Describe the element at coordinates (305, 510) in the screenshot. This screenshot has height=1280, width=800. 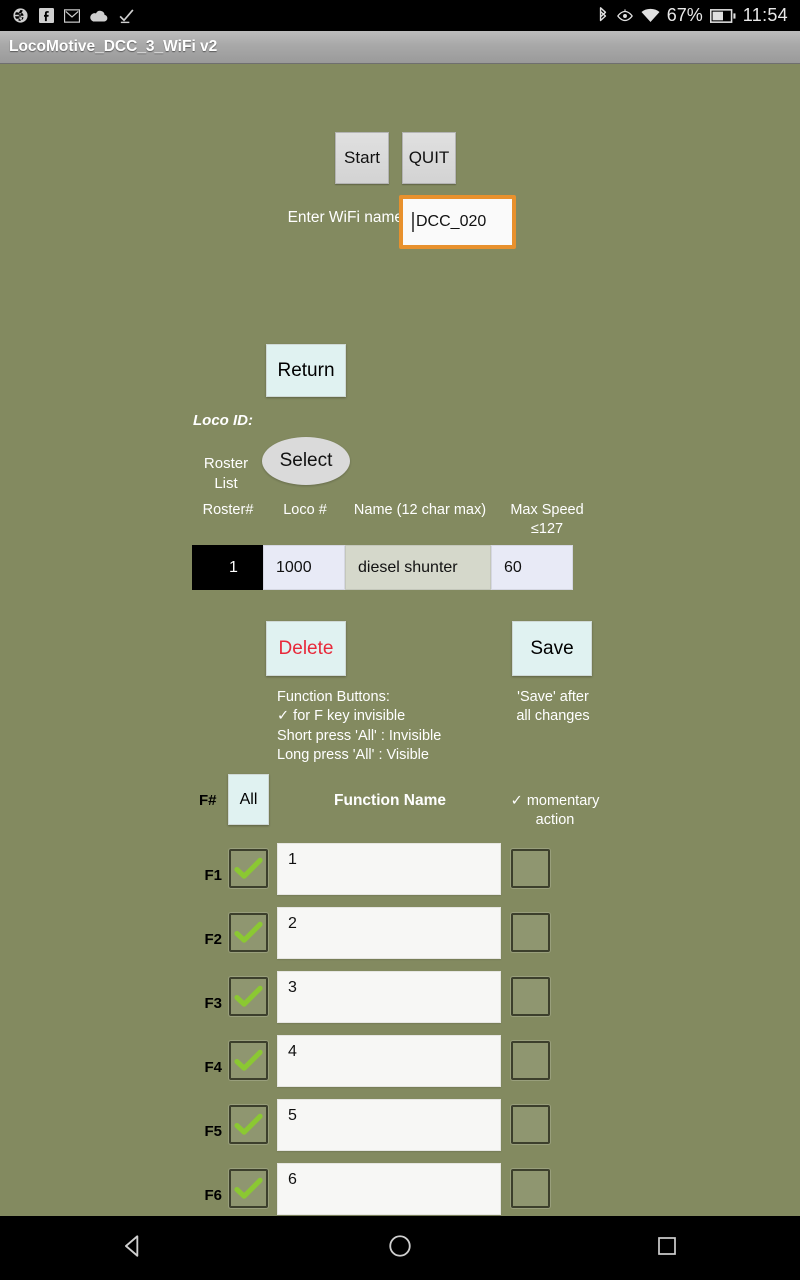
I see `header-loco-number: Loco #` at that location.